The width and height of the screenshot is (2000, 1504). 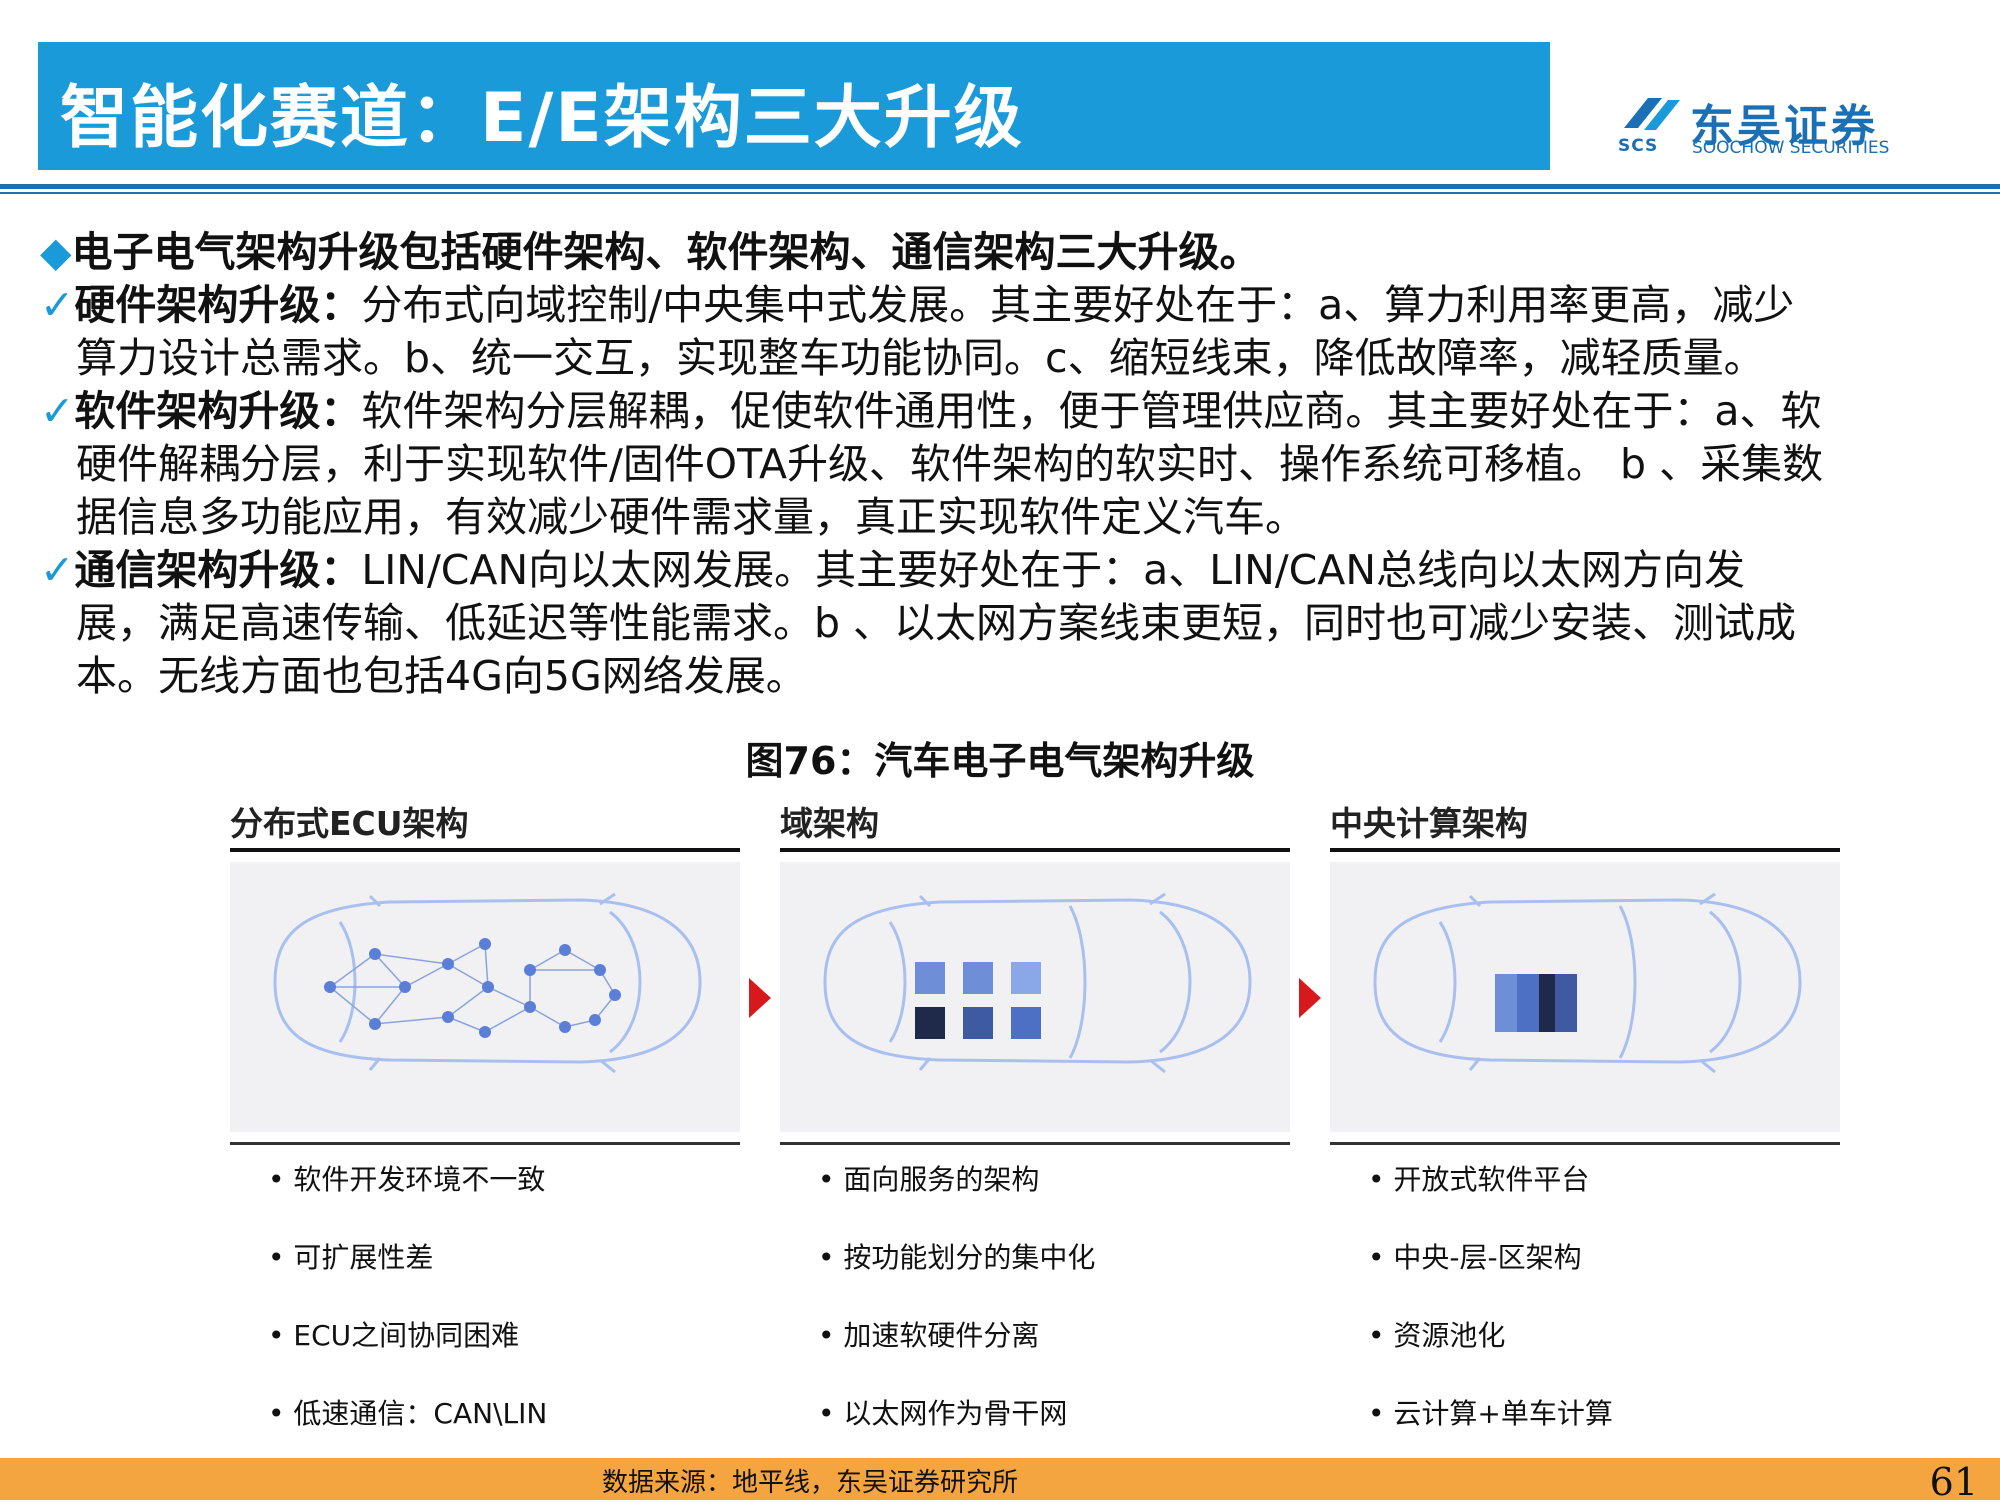 I want to click on list-item: 可扩展性差, so click(x=504, y=1280).